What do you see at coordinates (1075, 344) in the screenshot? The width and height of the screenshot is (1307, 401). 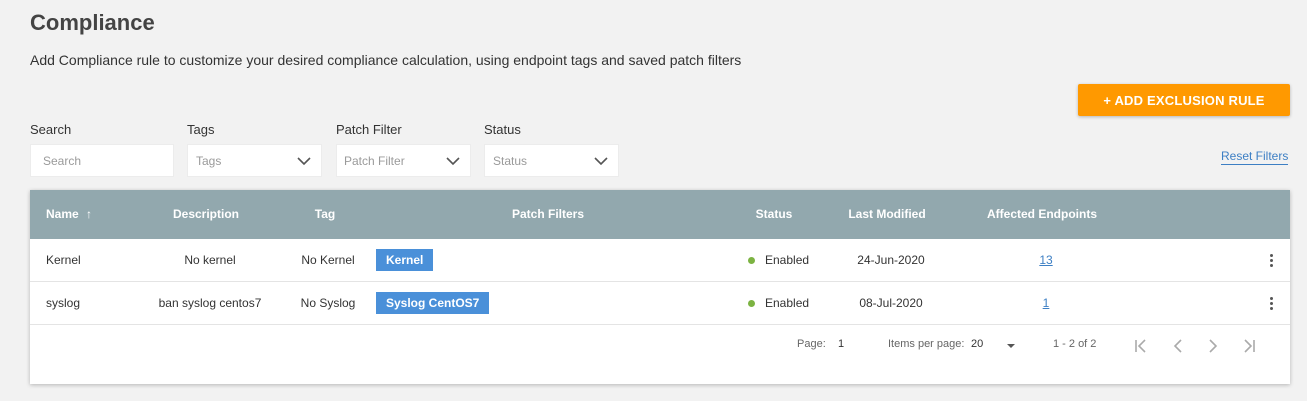 I see `page-range: 1 - 2 of 2` at bounding box center [1075, 344].